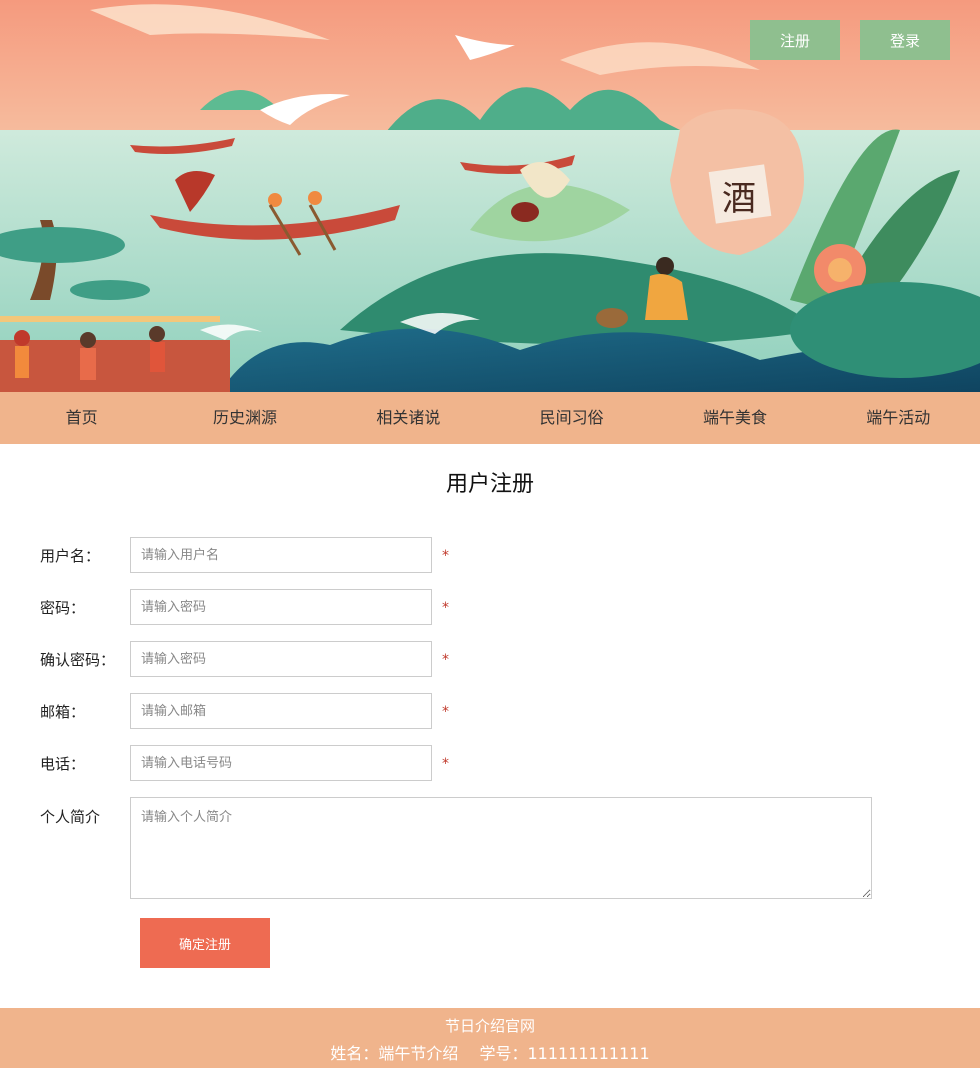 Image resolution: width=980 pixels, height=1068 pixels. Describe the element at coordinates (898, 418) in the screenshot. I see `nav-item-activities: 端午活动` at that location.